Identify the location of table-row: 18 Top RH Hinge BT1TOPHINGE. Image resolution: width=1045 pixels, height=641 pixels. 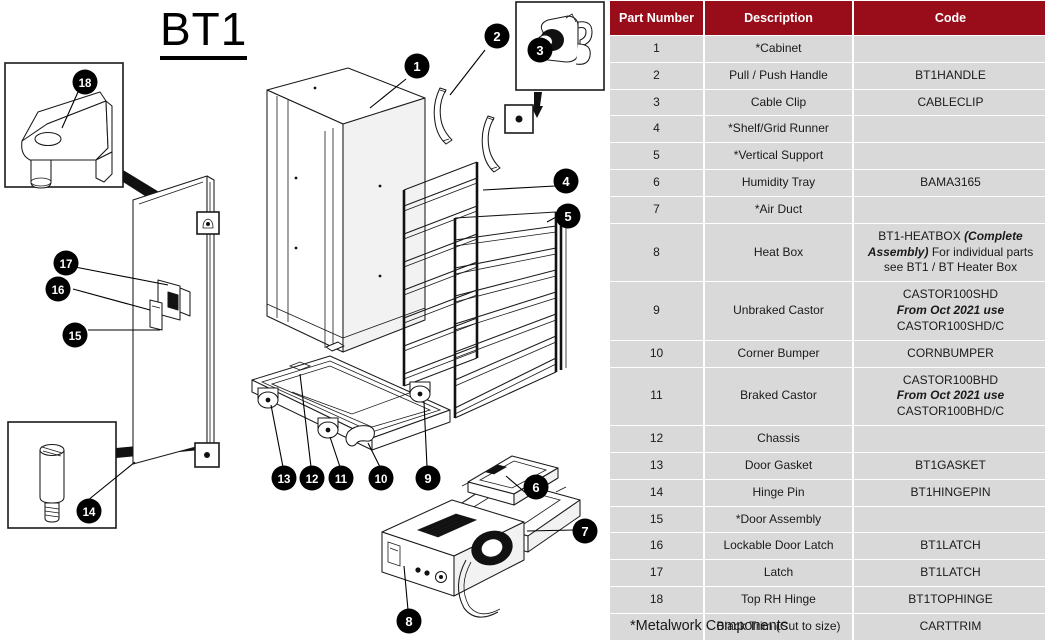
(827, 600).